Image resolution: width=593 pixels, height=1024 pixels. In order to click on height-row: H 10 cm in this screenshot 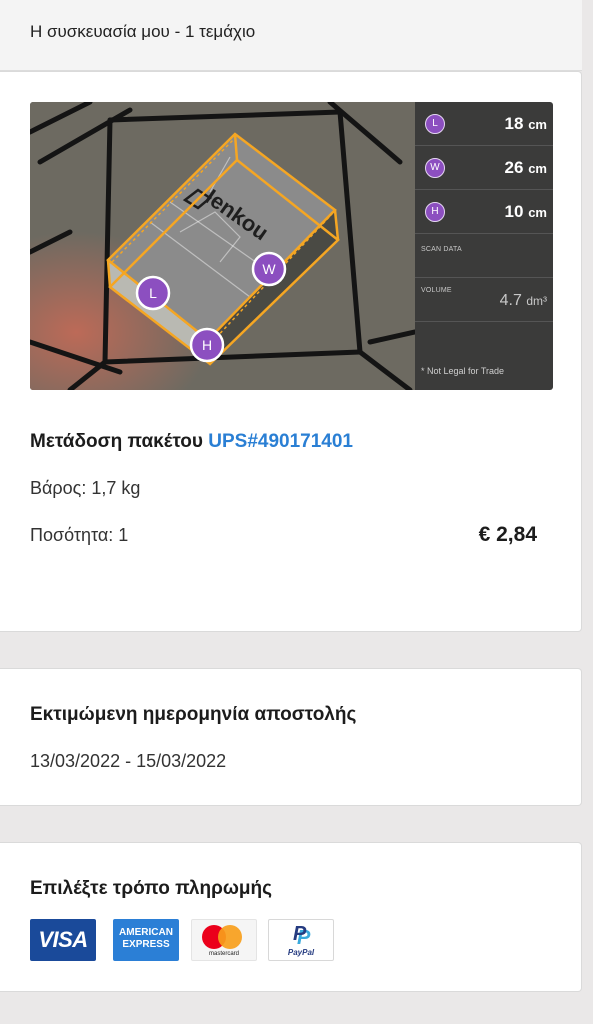, I will do `click(484, 212)`.